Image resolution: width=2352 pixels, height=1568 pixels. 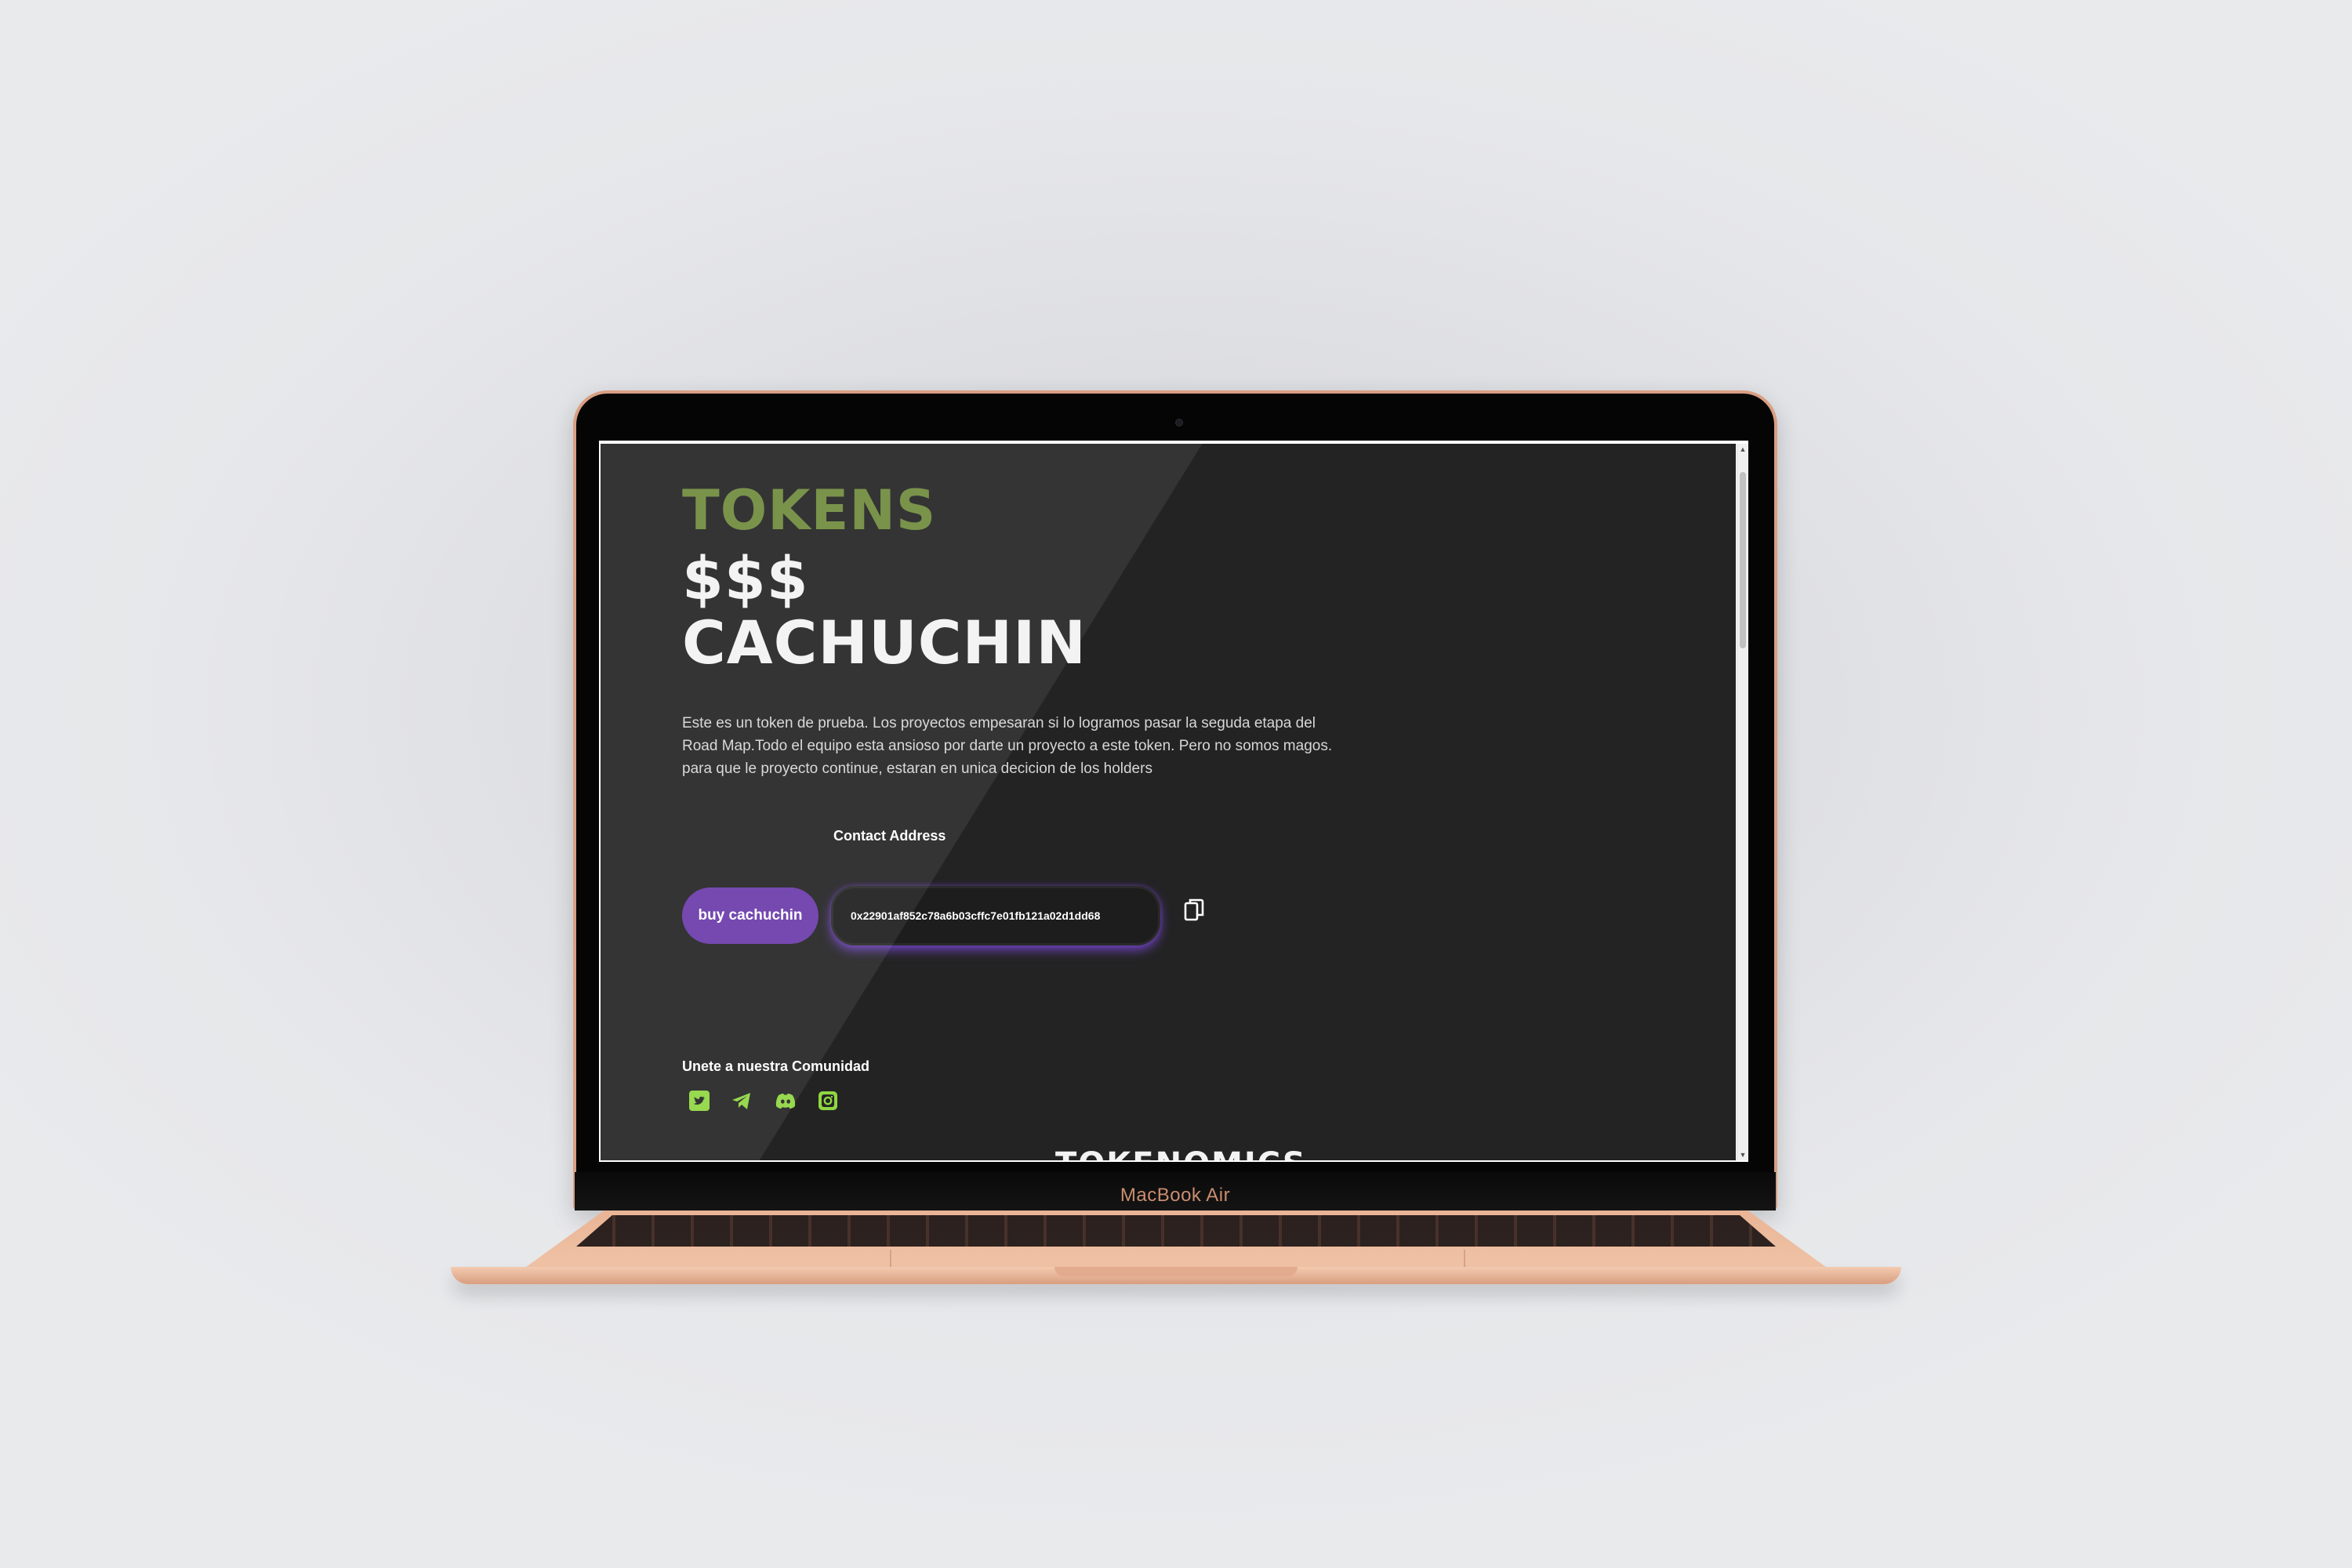 I want to click on hero-title-name: CACHUCHIN, so click(x=884, y=642).